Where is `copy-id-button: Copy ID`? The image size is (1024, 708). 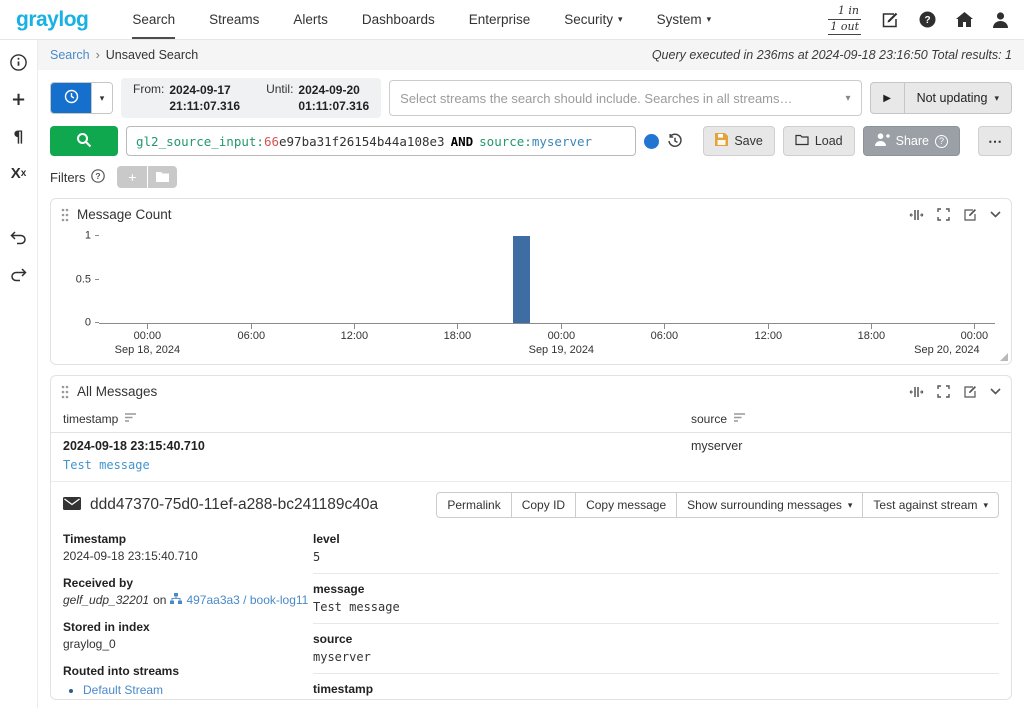 copy-id-button: Copy ID is located at coordinates (543, 505).